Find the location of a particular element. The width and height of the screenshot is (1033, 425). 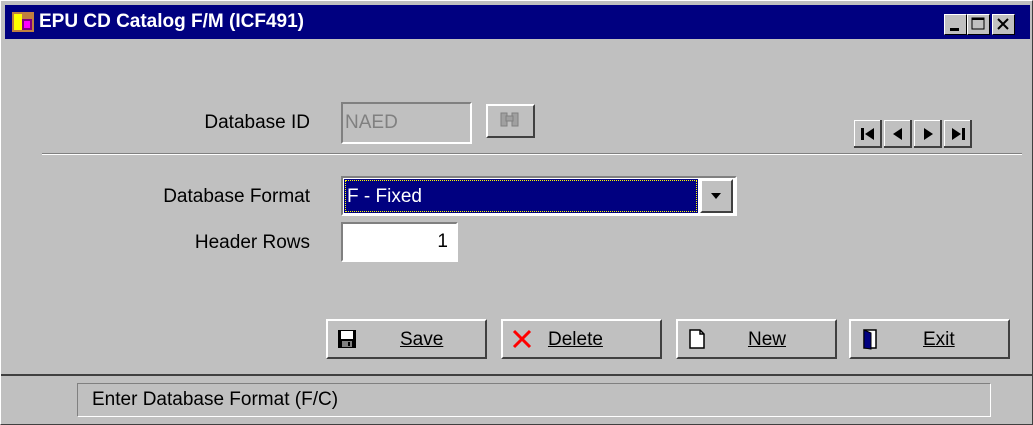

lookup-button is located at coordinates (510, 121).